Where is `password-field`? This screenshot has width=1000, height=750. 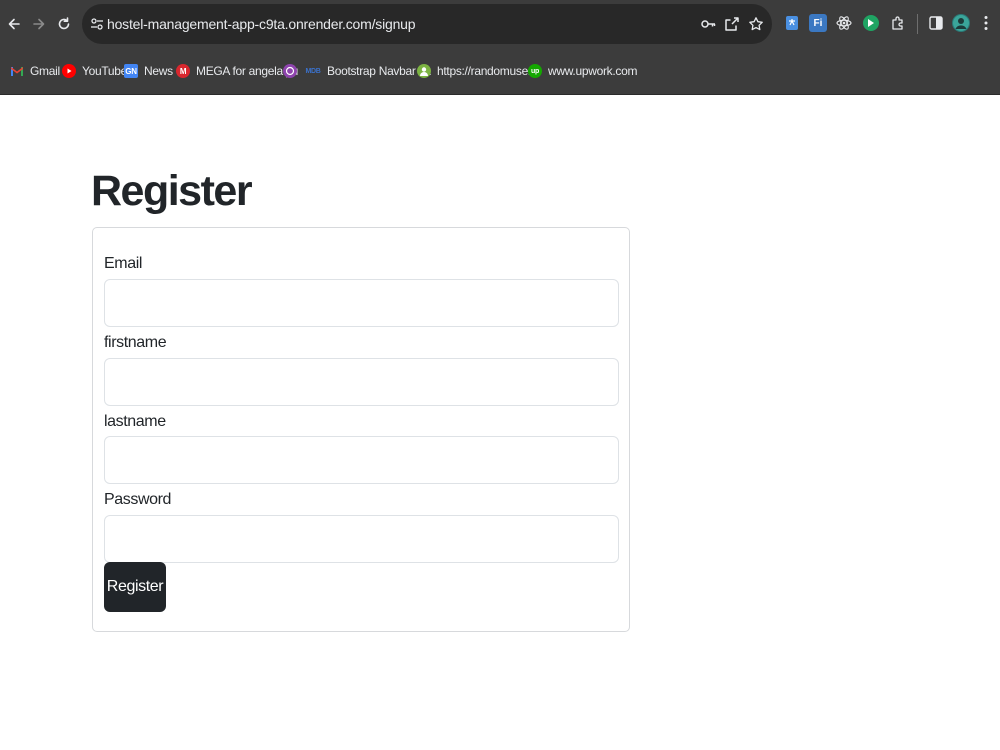 password-field is located at coordinates (361, 539).